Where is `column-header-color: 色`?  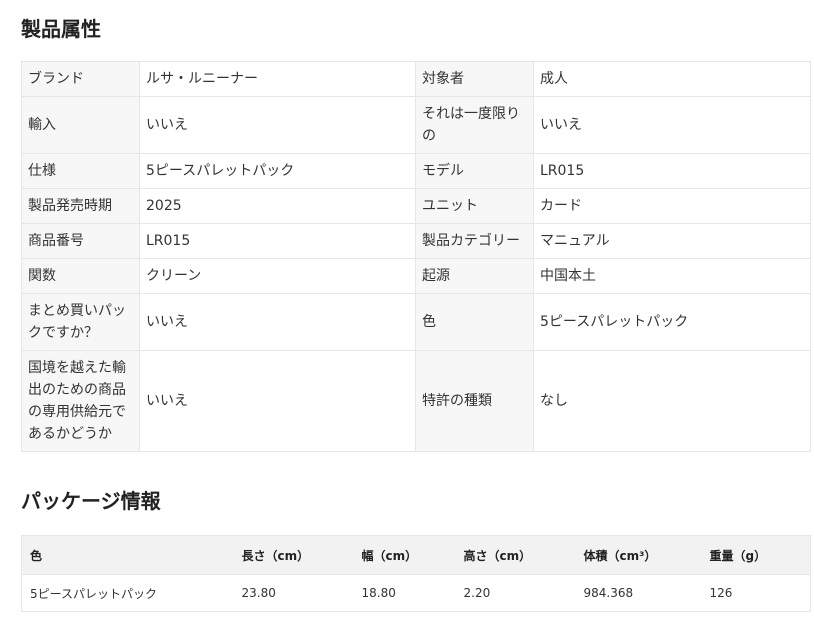 column-header-color: 色 is located at coordinates (127, 555).